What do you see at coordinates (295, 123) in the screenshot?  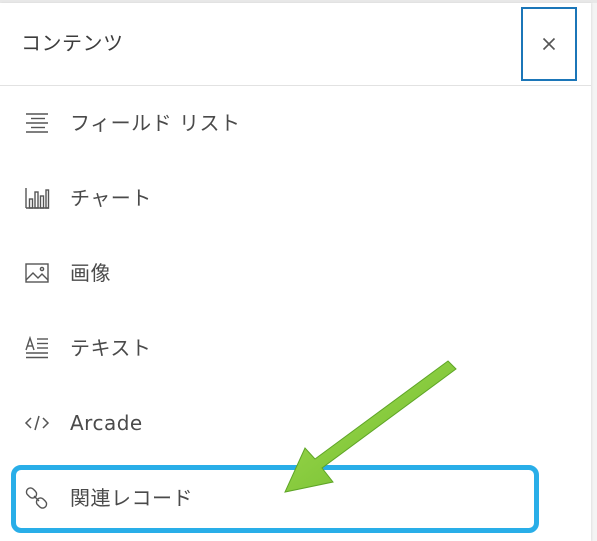 I see `menu-item-field-list: フィールド リスト` at bounding box center [295, 123].